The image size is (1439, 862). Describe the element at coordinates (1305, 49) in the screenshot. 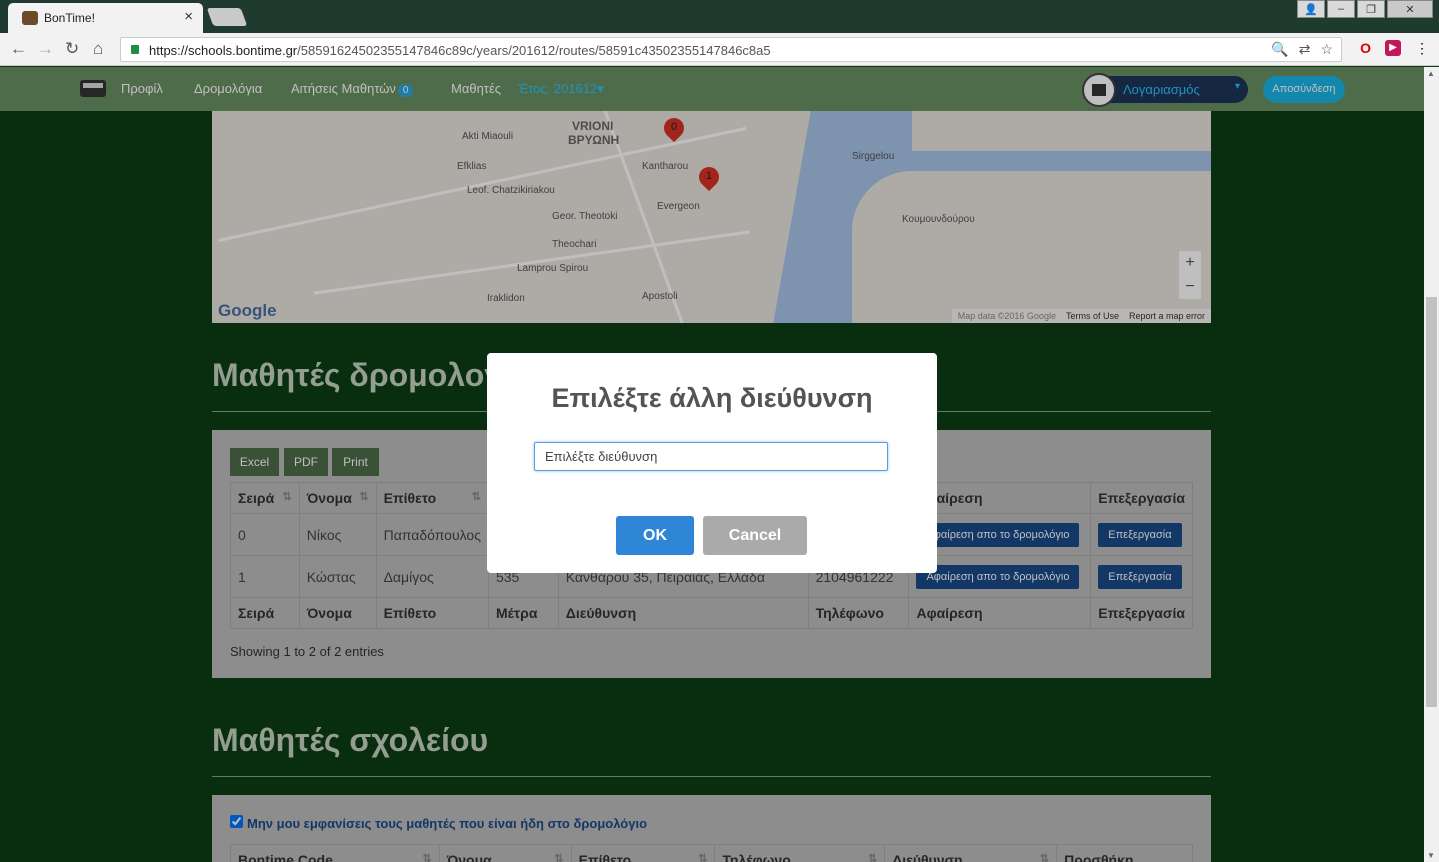

I see `translate-icon: ⇄` at that location.